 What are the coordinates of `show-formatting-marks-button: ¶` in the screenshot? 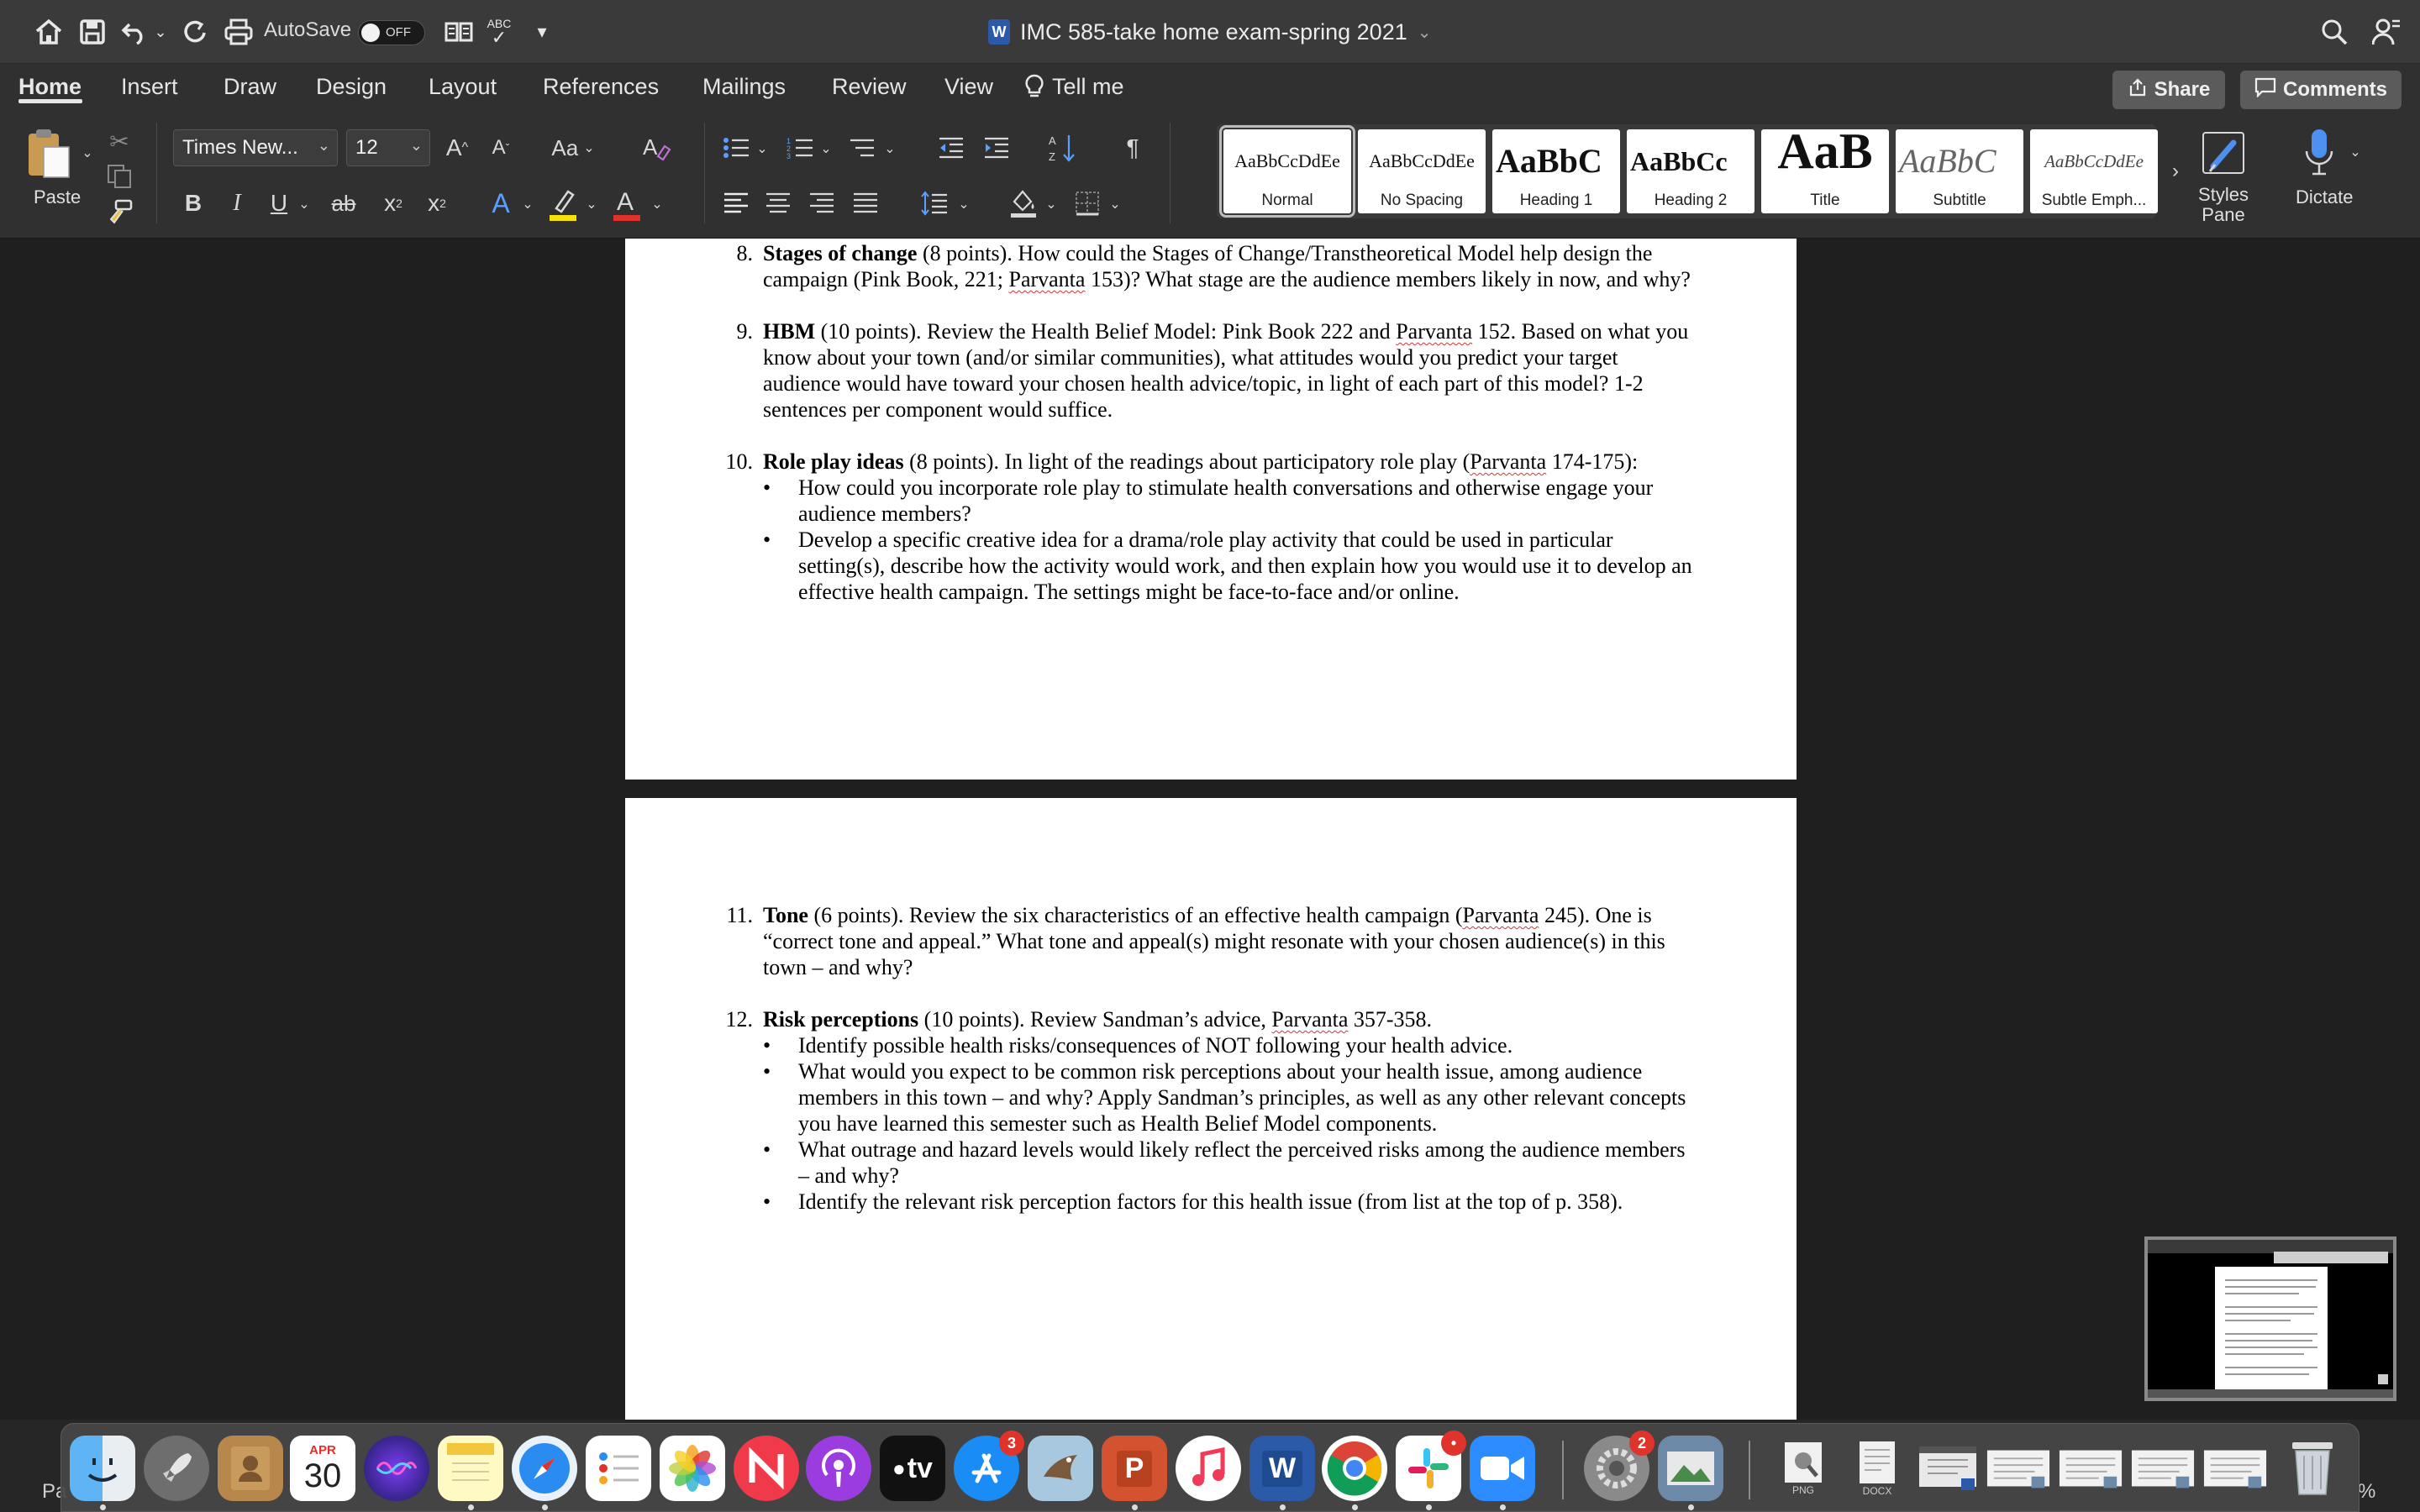 It's located at (1133, 148).